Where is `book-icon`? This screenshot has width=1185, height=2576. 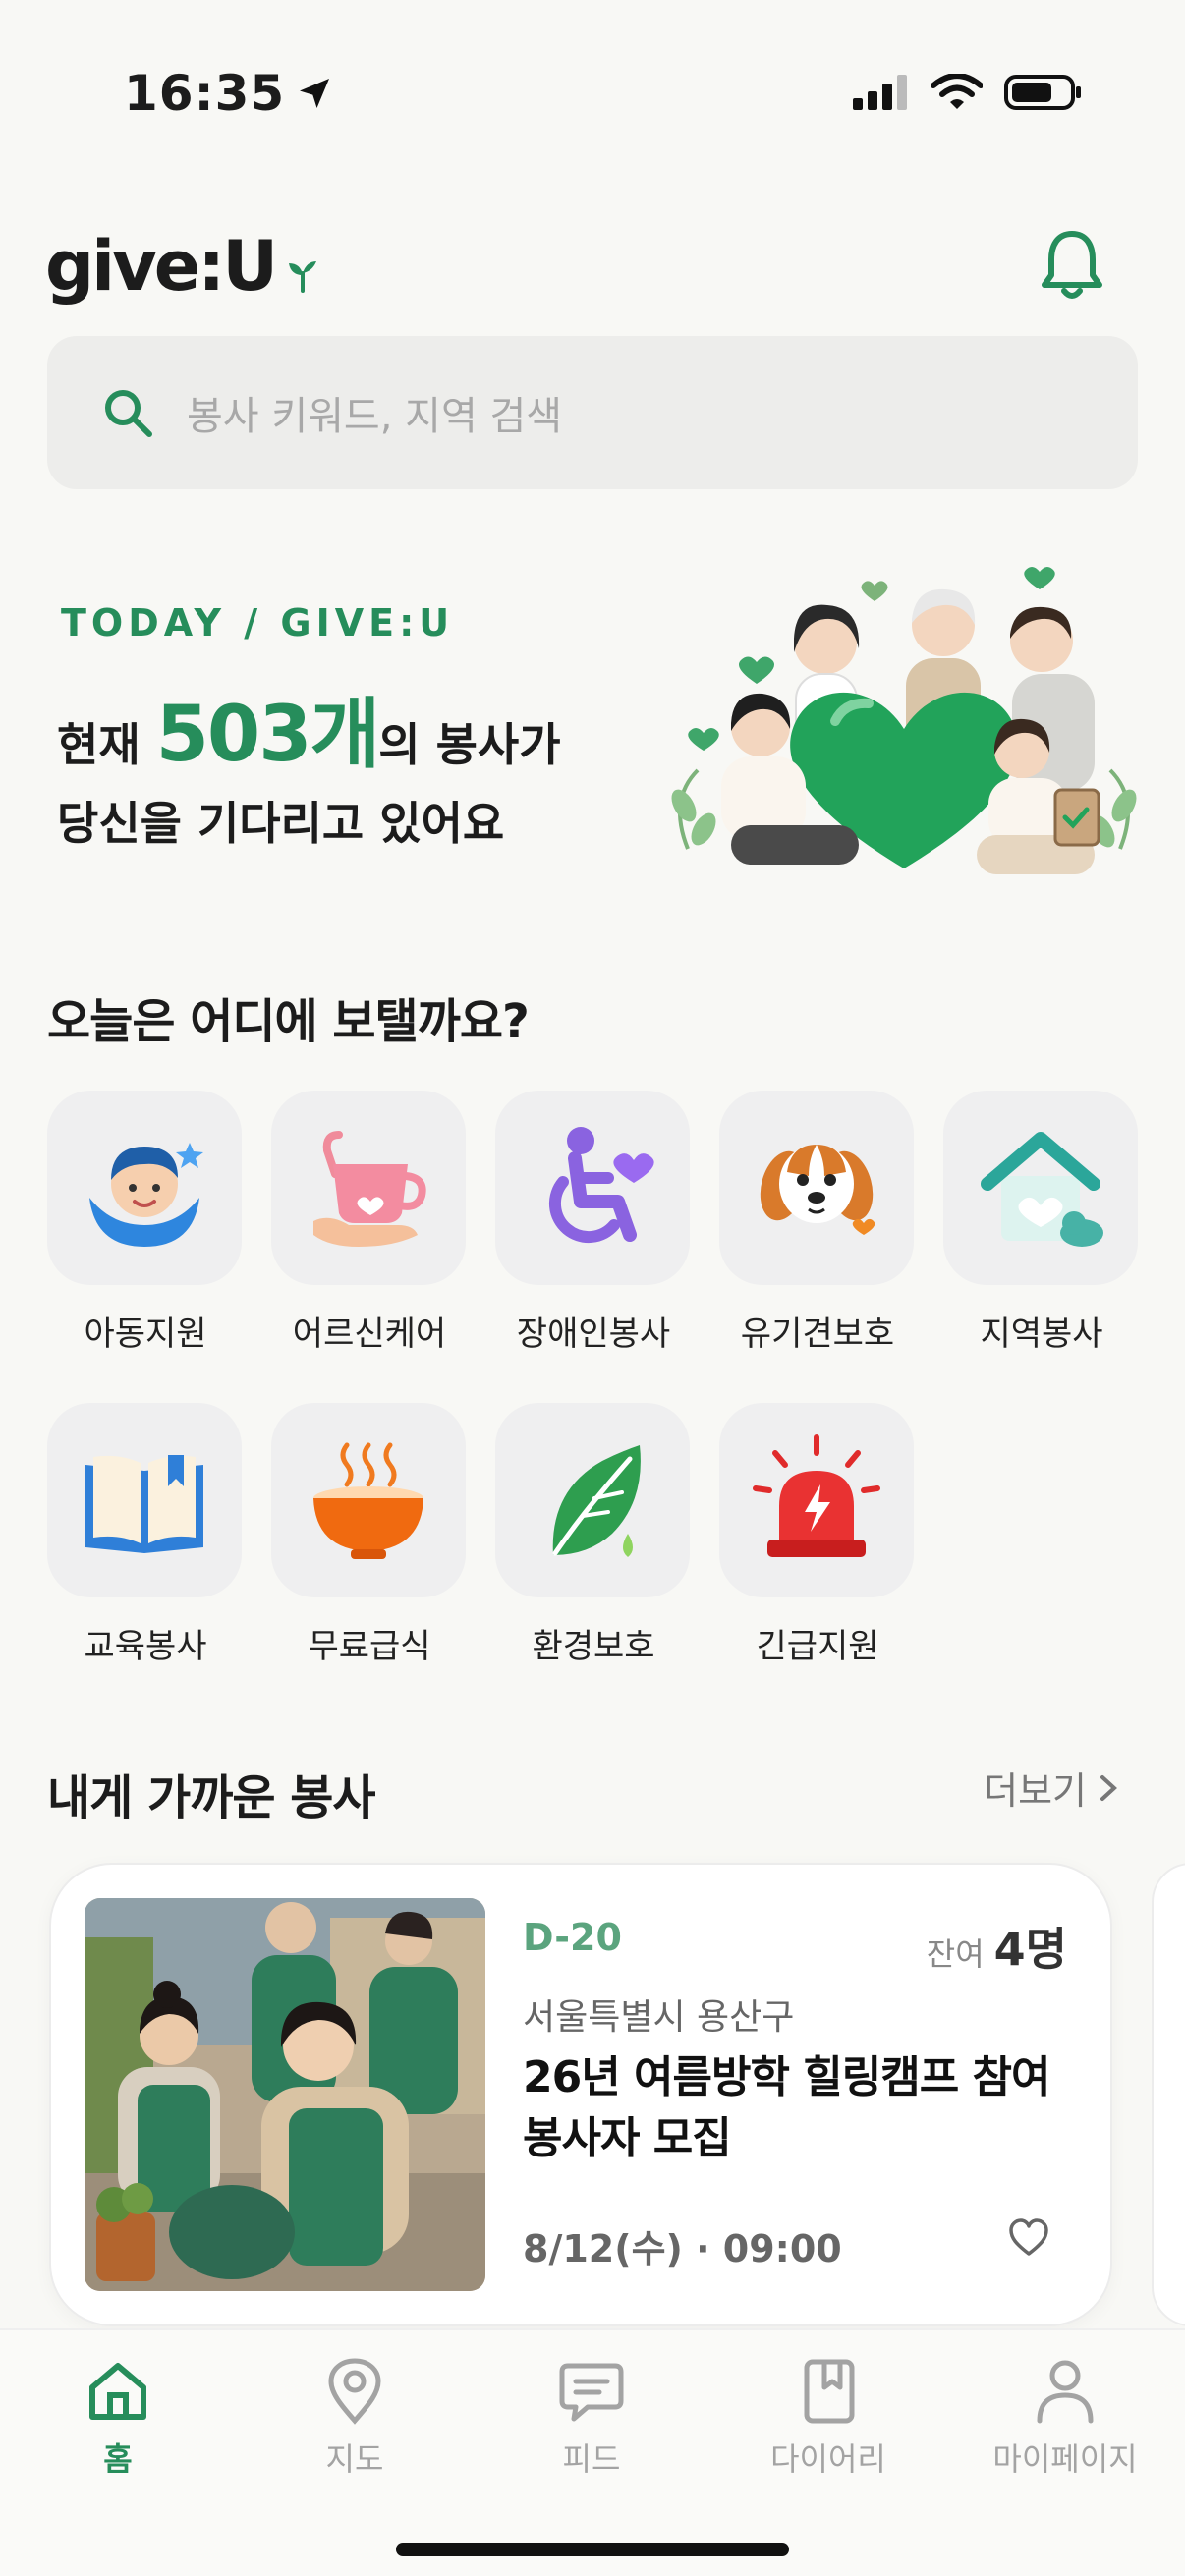
book-icon is located at coordinates (144, 1504).